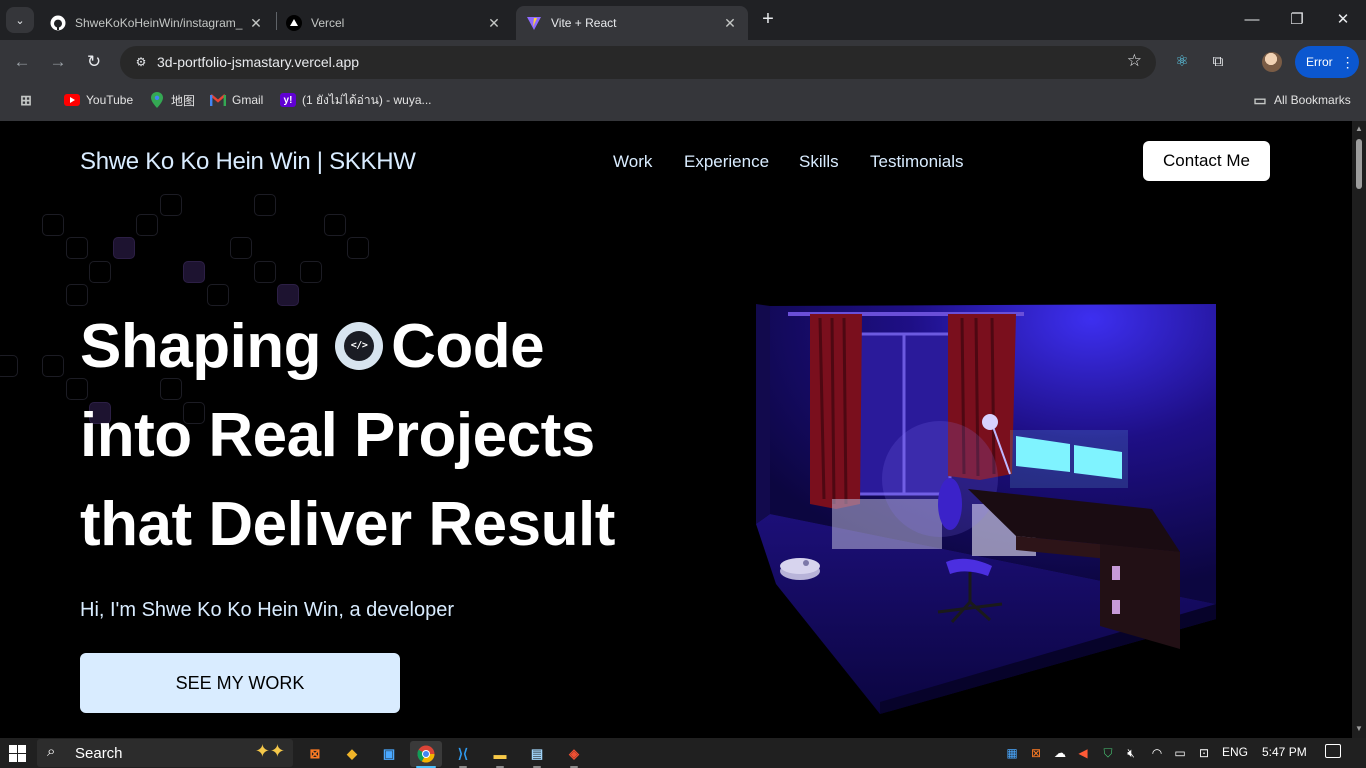  I want to click on hero-subtitle: Hi, I'm Shwe Ko Ko Hein Win, a developer, so click(267, 610).